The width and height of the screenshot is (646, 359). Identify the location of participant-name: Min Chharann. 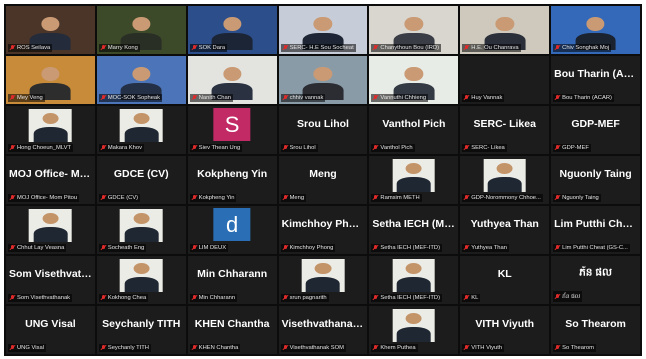
(217, 298).